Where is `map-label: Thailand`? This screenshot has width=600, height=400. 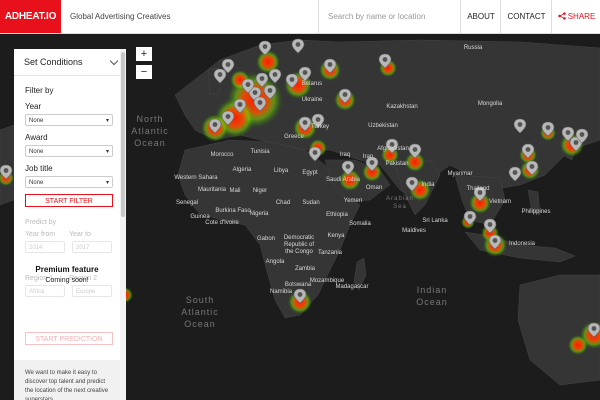 map-label: Thailand is located at coordinates (477, 189).